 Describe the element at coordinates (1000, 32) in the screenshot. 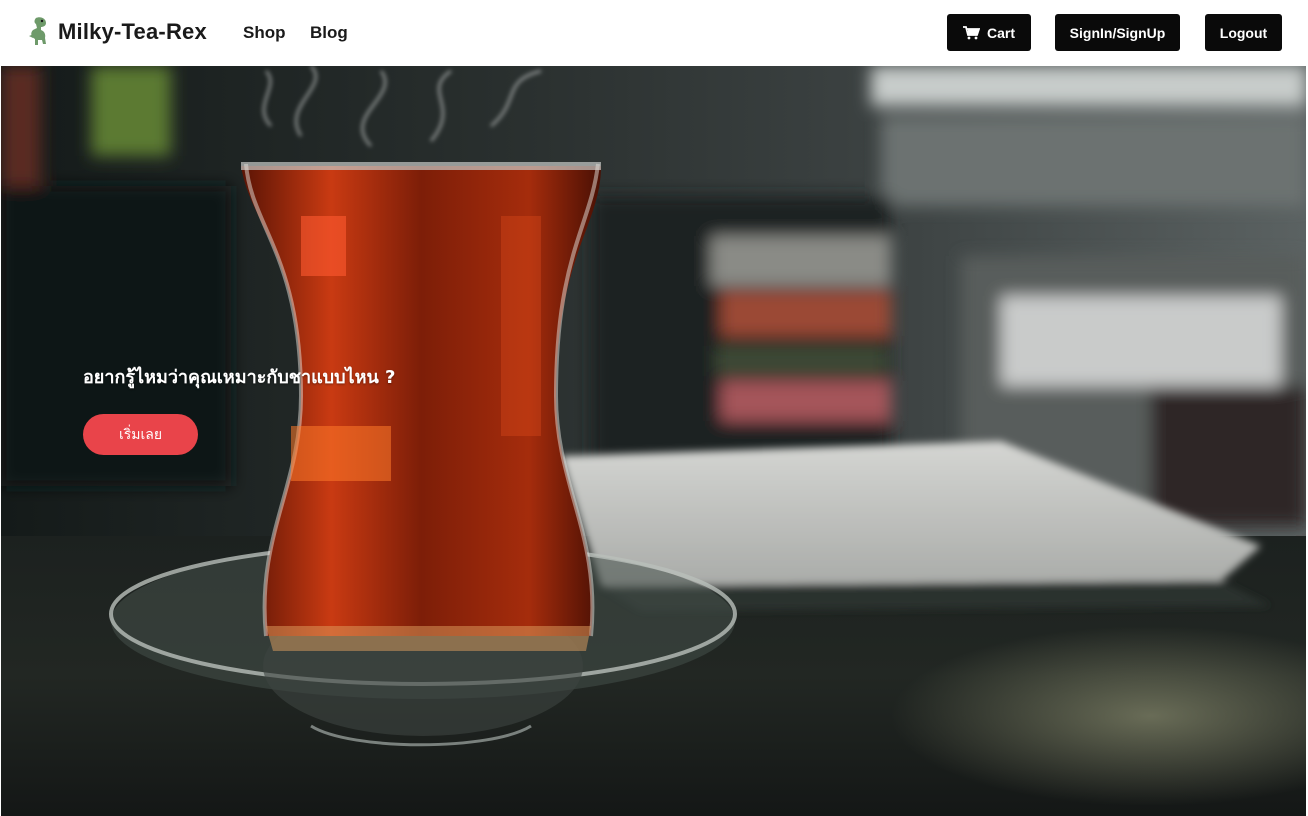

I see `cart-button-label: Cart` at that location.